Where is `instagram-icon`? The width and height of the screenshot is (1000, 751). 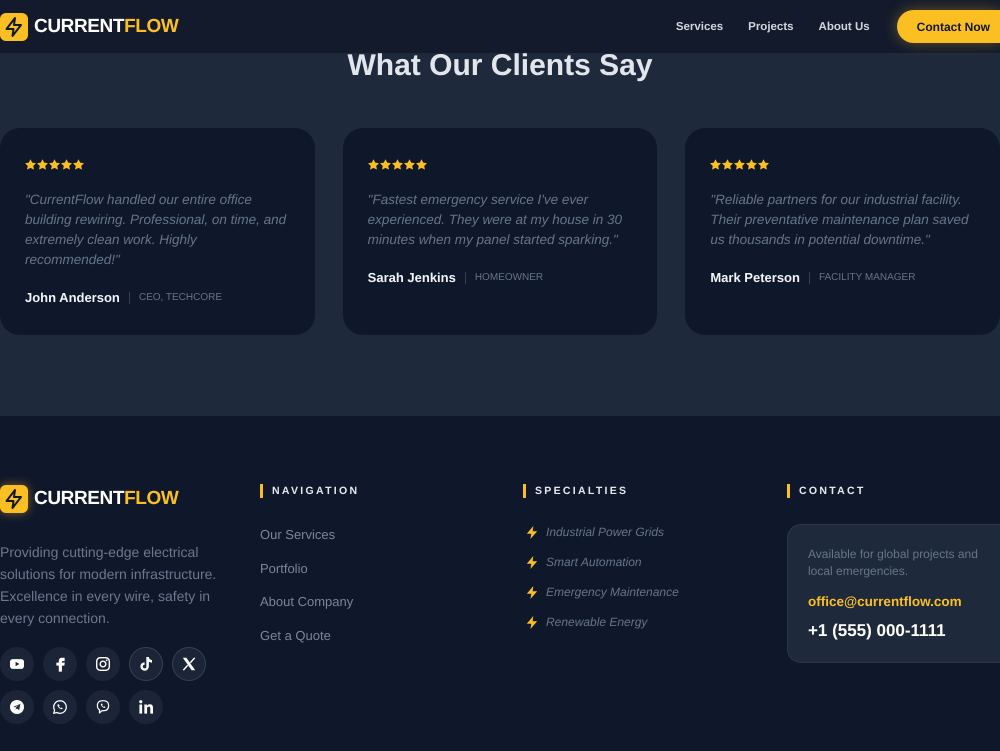 instagram-icon is located at coordinates (103, 664).